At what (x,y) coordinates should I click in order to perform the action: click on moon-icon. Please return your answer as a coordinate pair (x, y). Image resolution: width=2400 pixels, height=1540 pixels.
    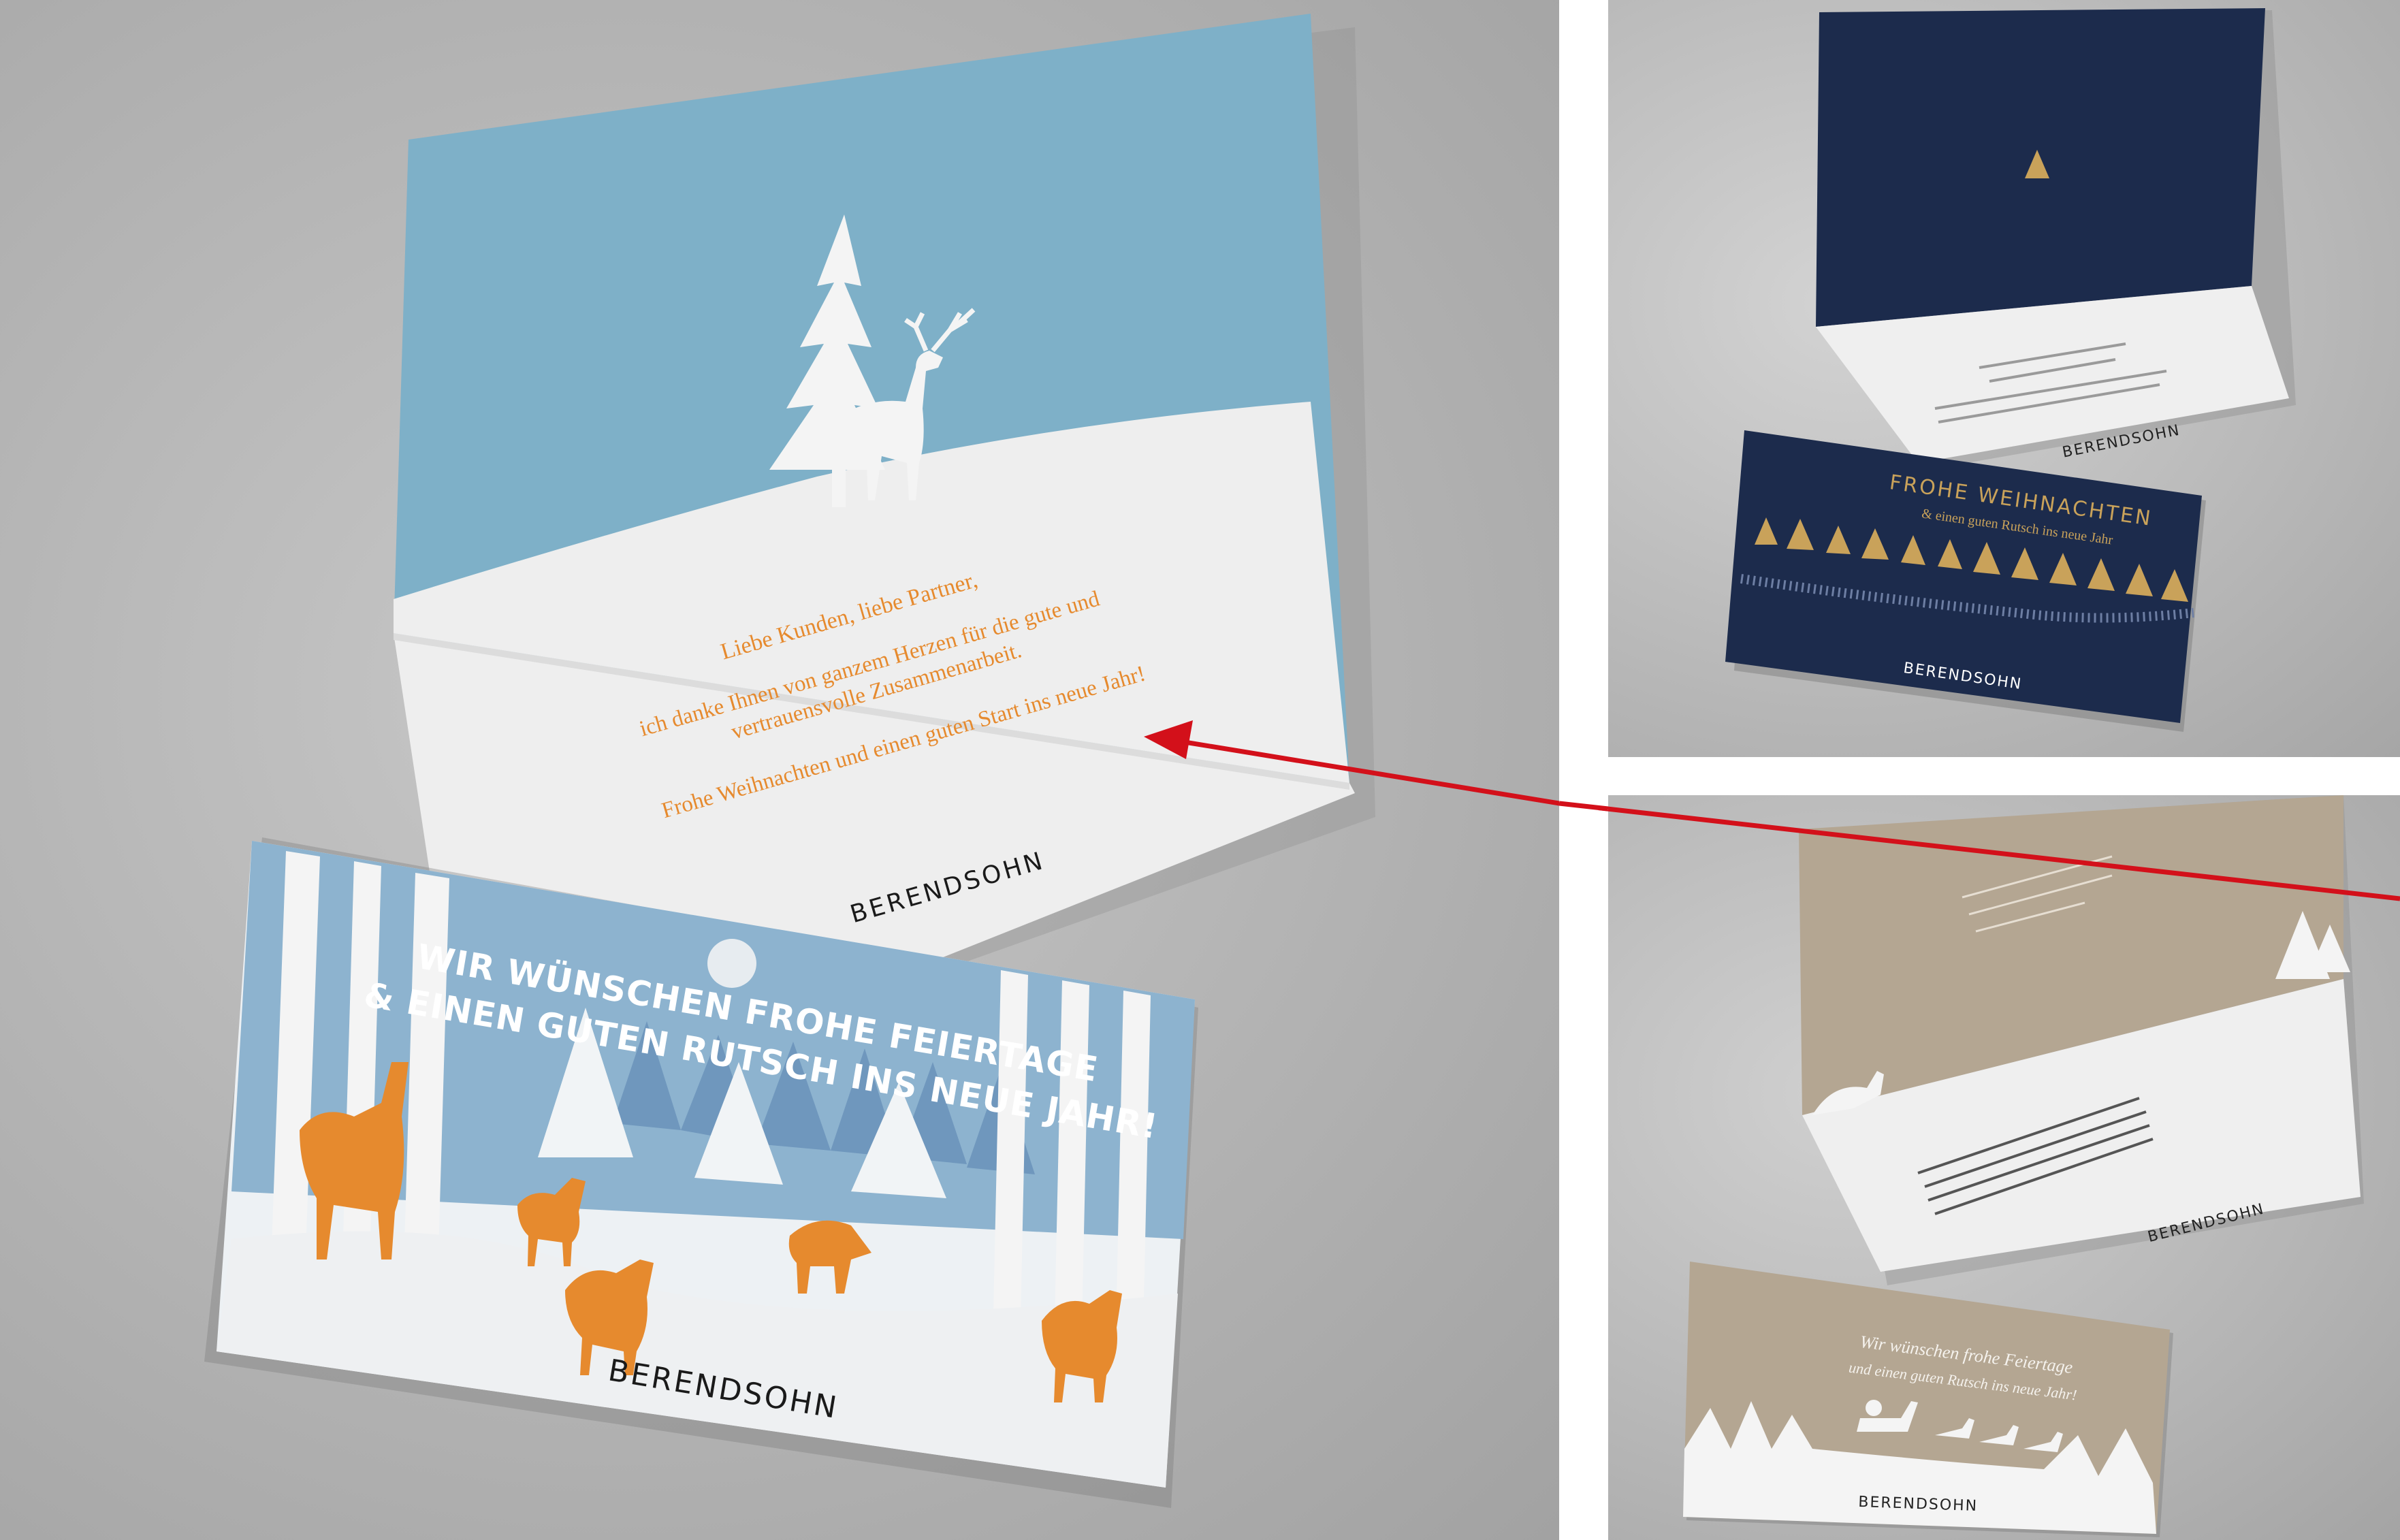
    Looking at the image, I should click on (731, 963).